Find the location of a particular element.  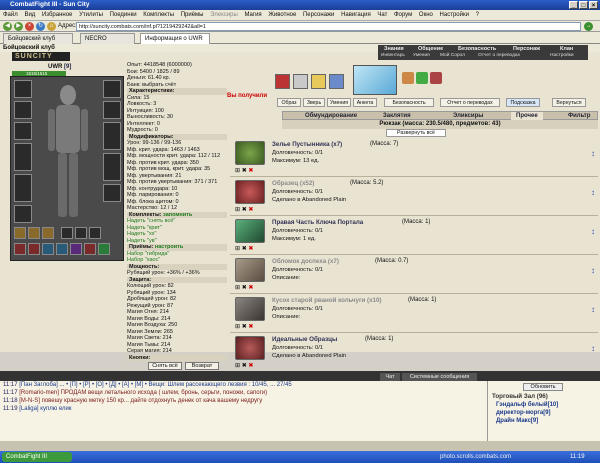

forward-arrow-icon: ▶ is located at coordinates (18, 26).